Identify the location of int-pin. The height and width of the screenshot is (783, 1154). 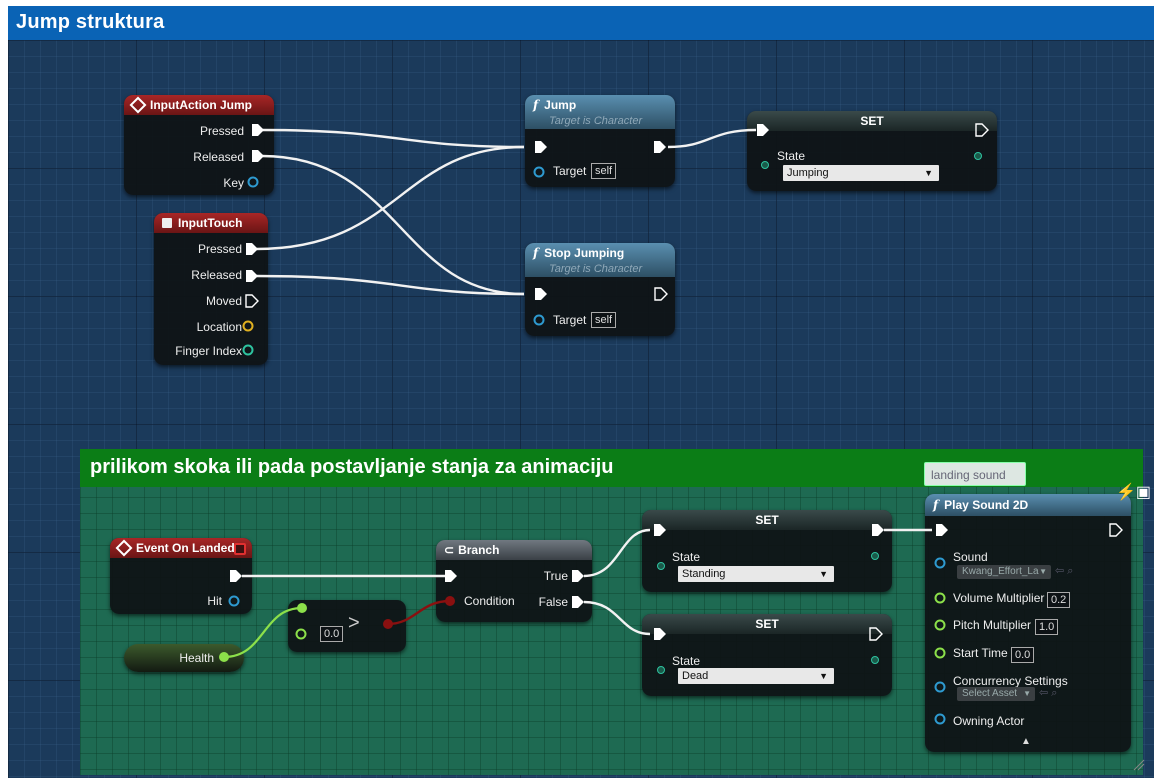
(248, 350).